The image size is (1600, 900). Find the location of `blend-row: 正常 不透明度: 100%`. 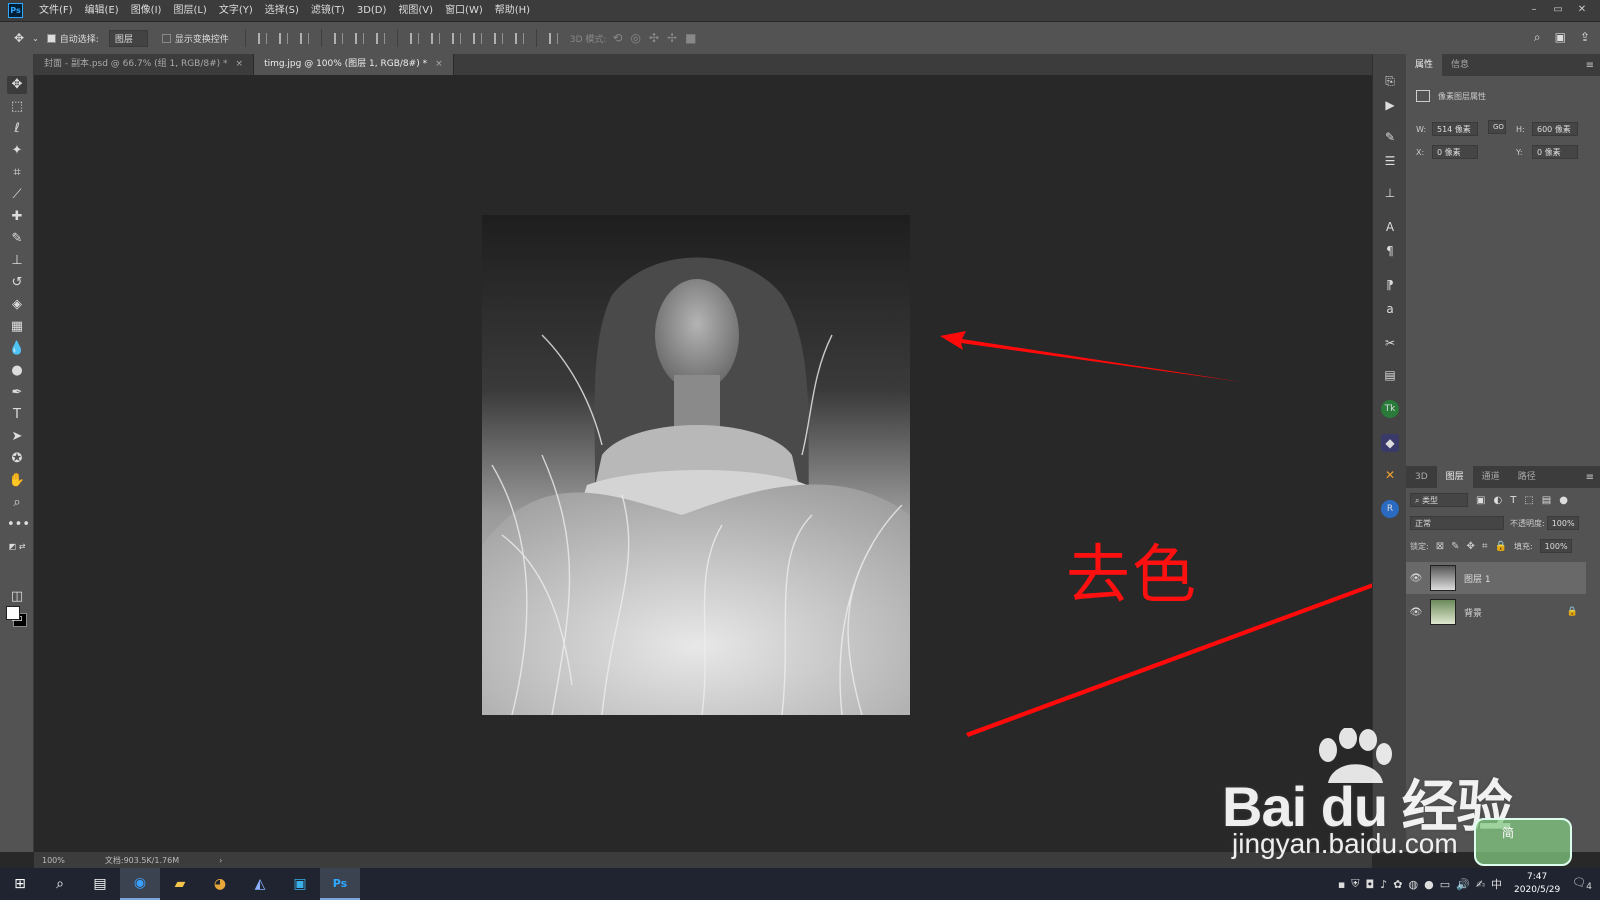

blend-row: 正常 不透明度: 100% is located at coordinates (1503, 523).